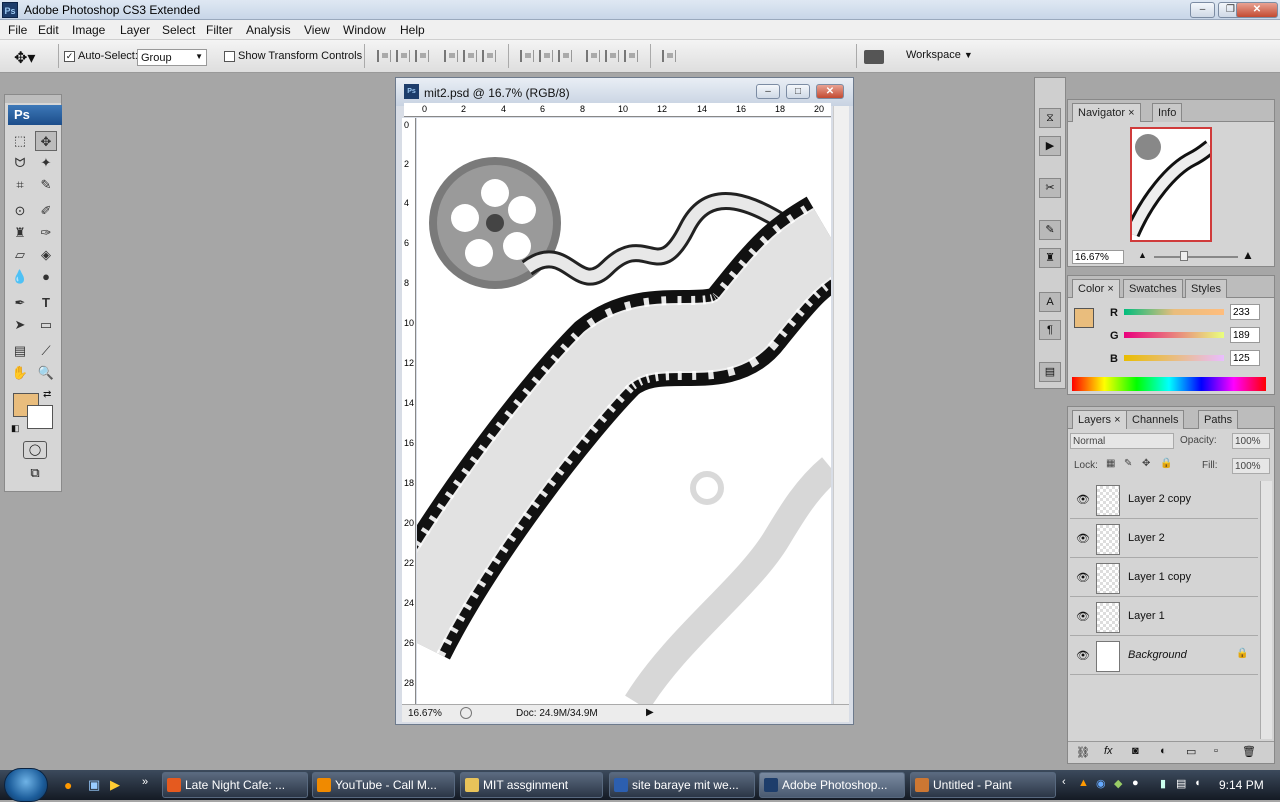 This screenshot has width=1280, height=802. I want to click on system-clock: 9:14 PM, so click(1241, 785).